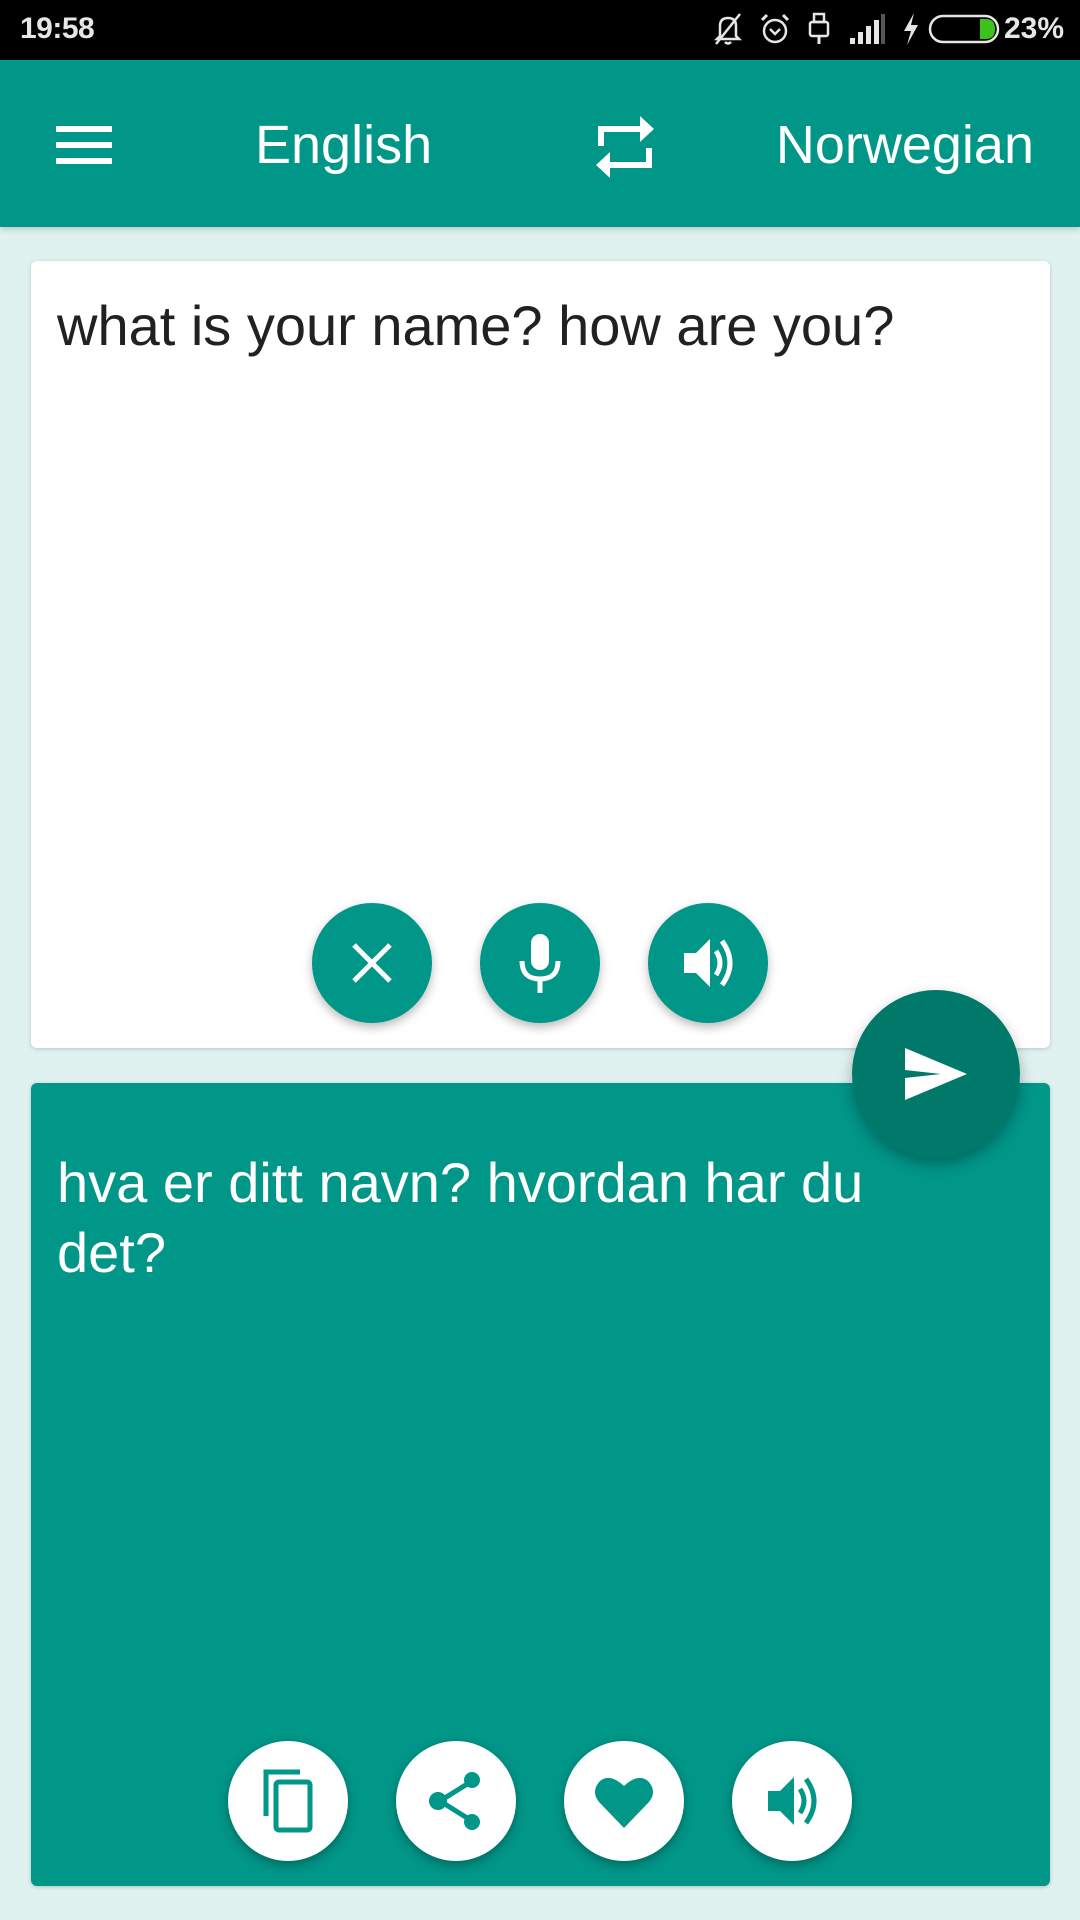  I want to click on alarm-icon, so click(775, 31).